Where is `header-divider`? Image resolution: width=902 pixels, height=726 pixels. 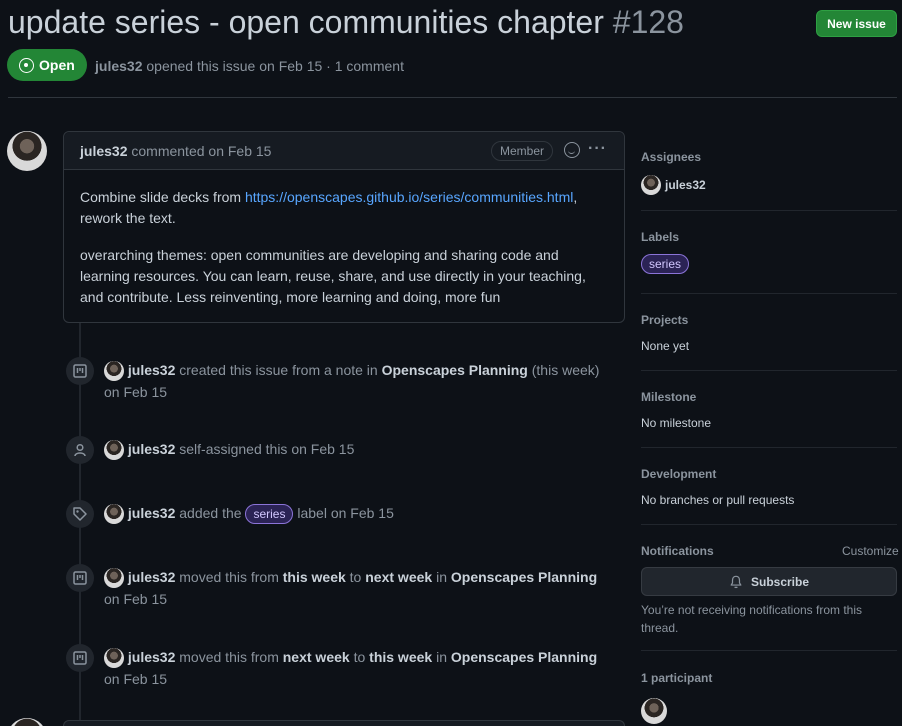 header-divider is located at coordinates (452, 97).